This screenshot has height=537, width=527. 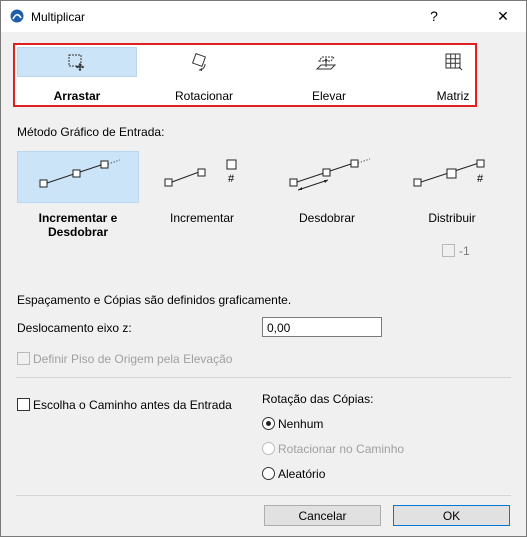 What do you see at coordinates (77, 96) in the screenshot?
I see `mode-drag-label: Arrastar` at bounding box center [77, 96].